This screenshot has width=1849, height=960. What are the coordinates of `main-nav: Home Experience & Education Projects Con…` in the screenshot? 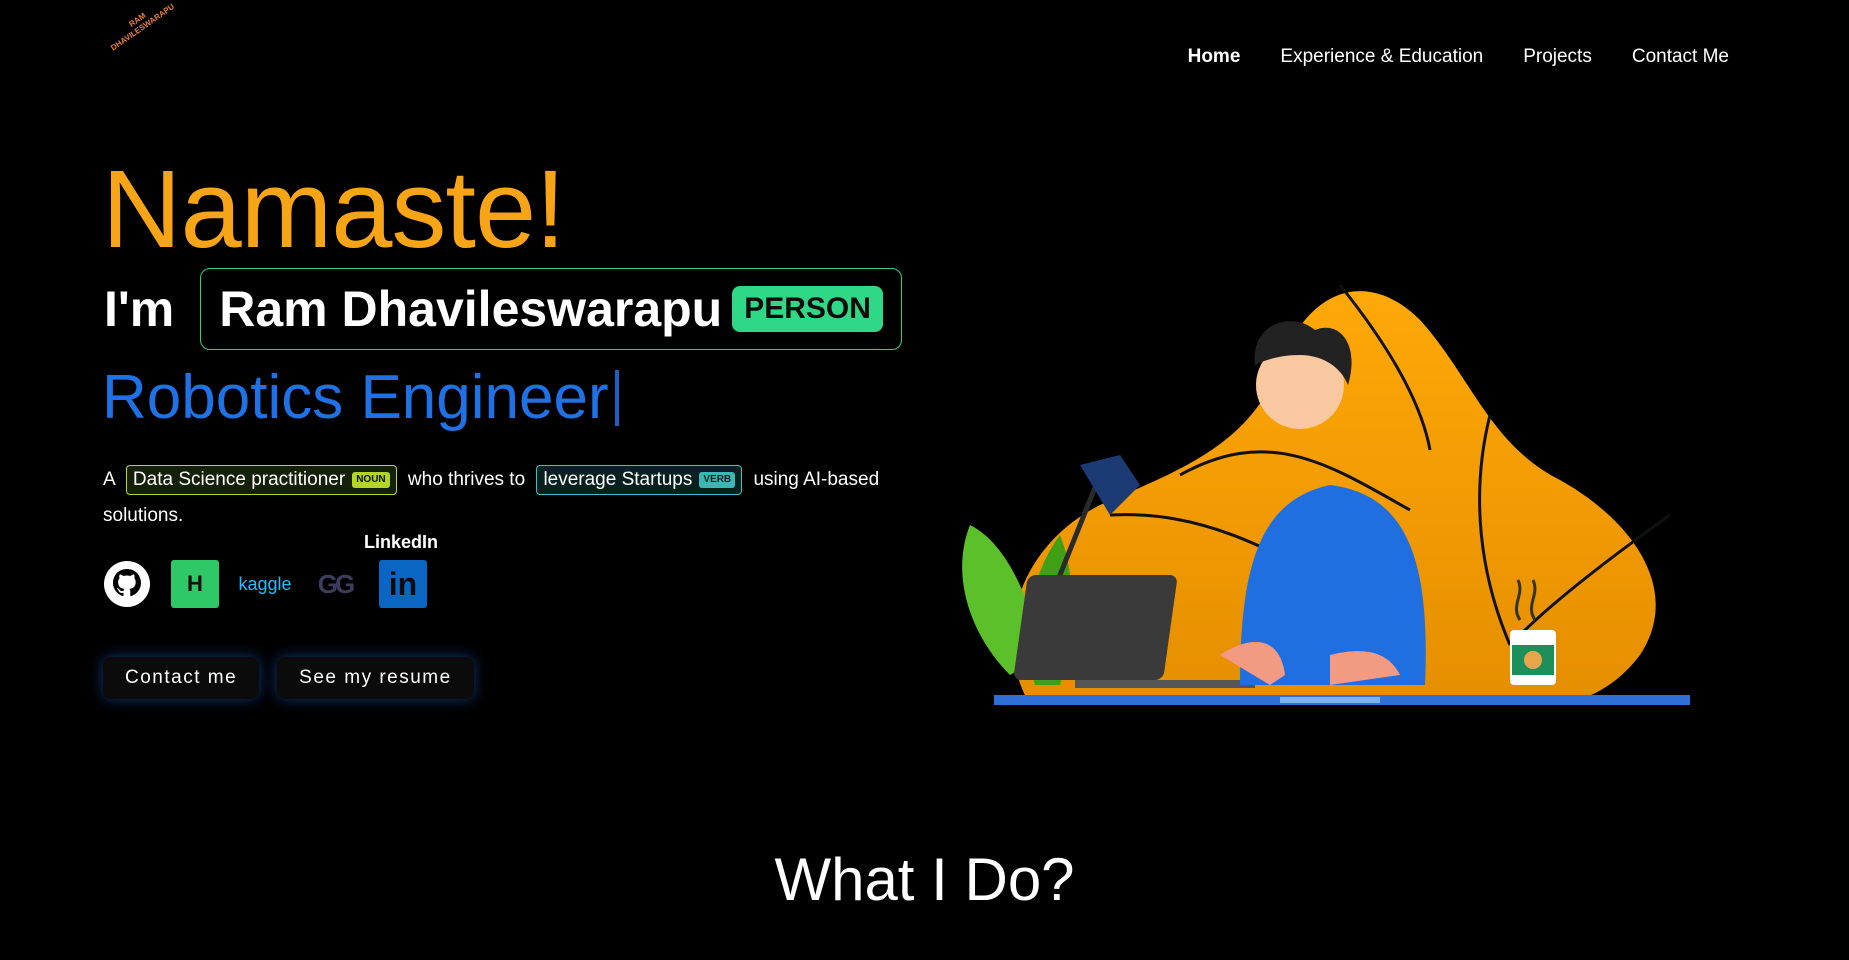 It's located at (1458, 57).